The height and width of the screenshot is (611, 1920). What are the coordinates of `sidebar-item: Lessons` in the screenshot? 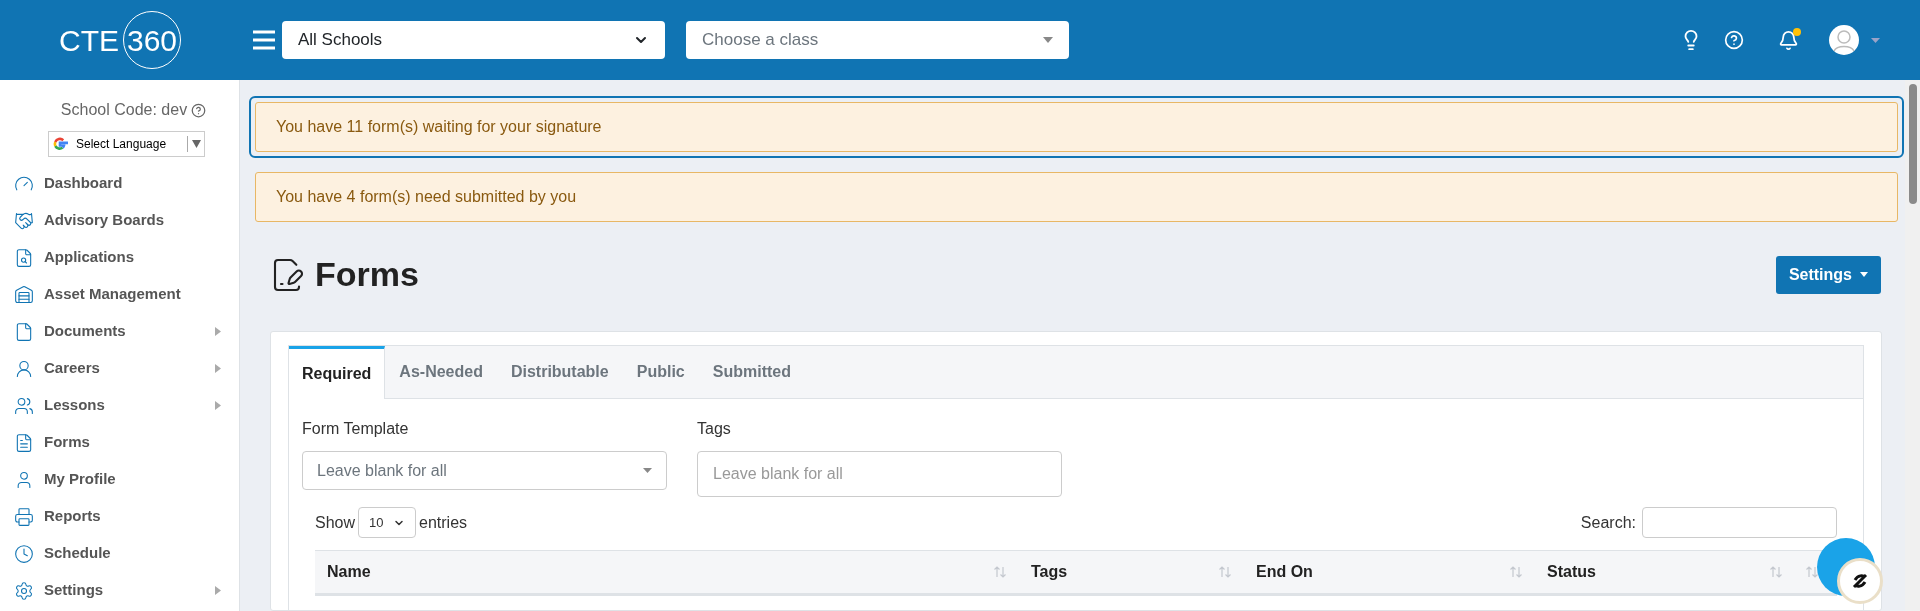 It's located at (119, 405).